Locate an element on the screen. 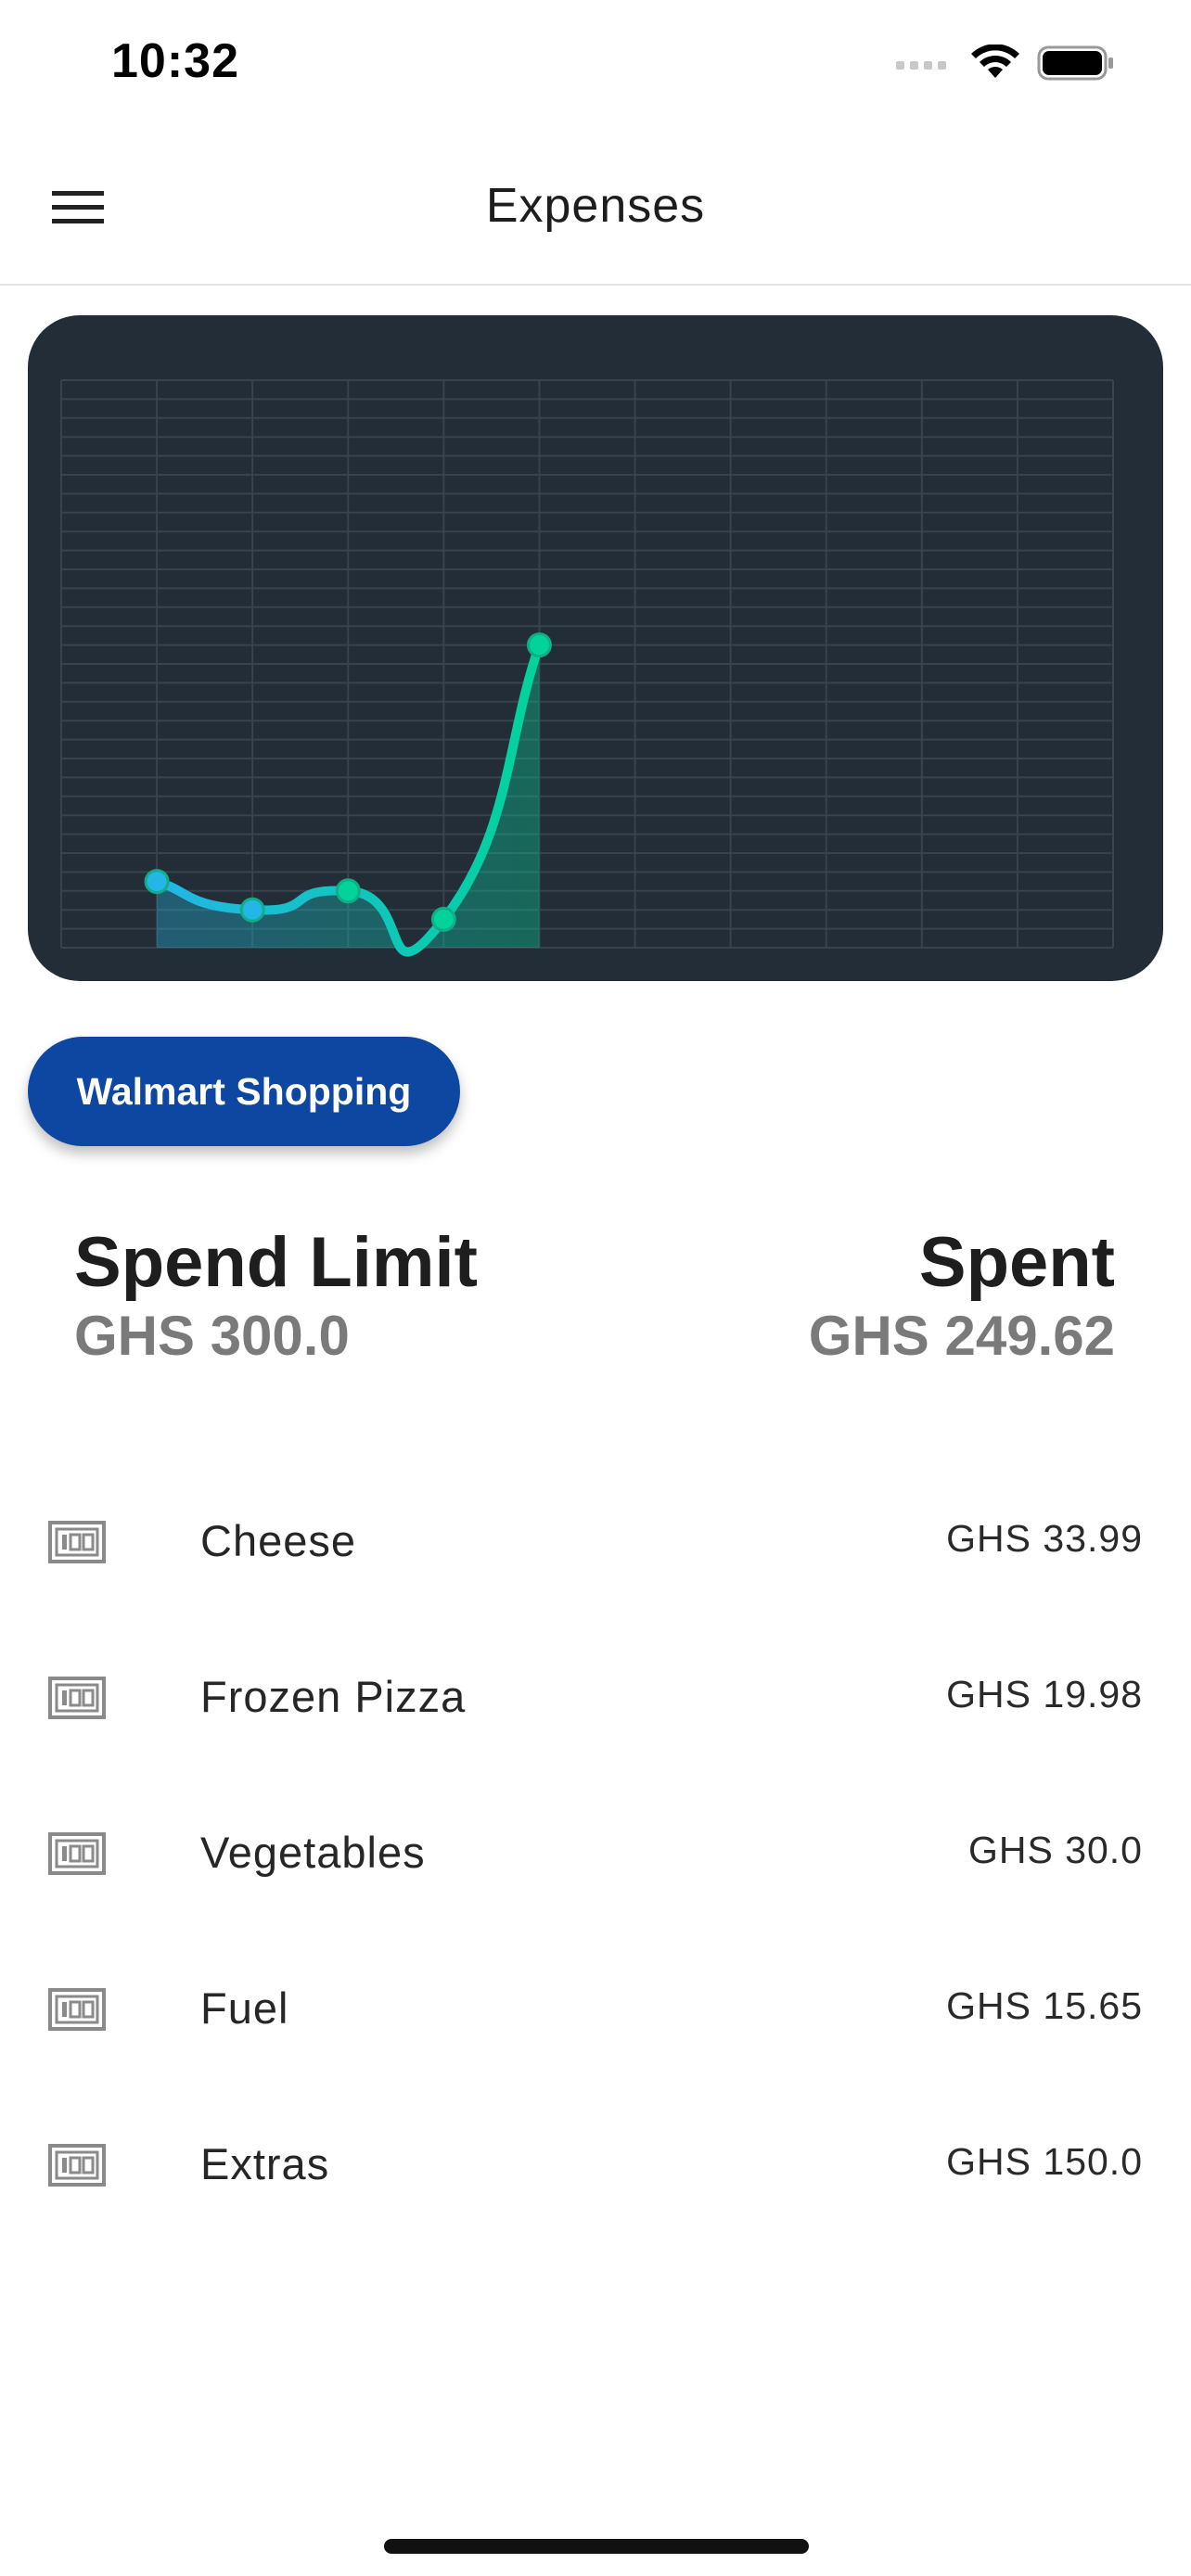 The image size is (1191, 2576). expense-amount: GHS 19.98 is located at coordinates (1044, 1694).